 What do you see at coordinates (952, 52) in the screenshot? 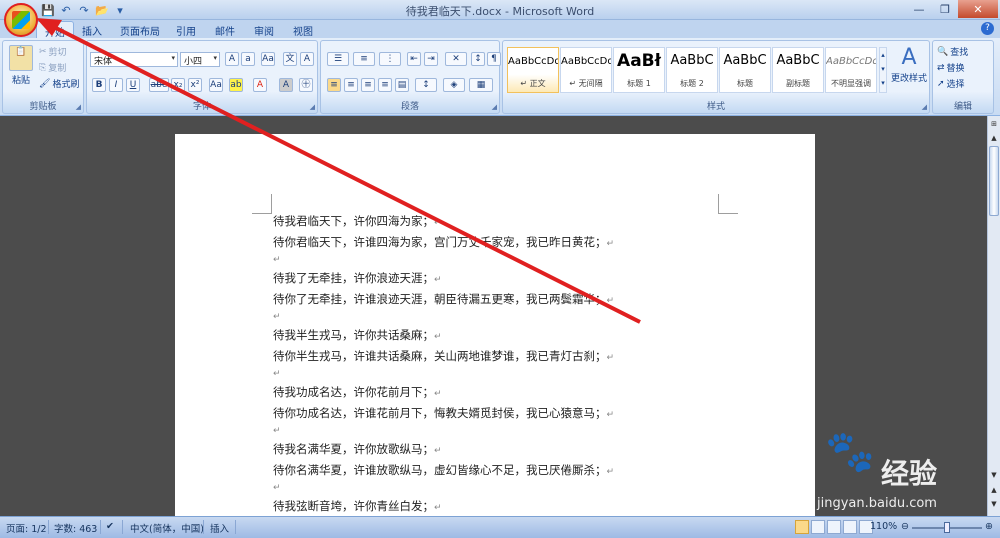
I see `find-button: 🔍 查找` at bounding box center [952, 52].